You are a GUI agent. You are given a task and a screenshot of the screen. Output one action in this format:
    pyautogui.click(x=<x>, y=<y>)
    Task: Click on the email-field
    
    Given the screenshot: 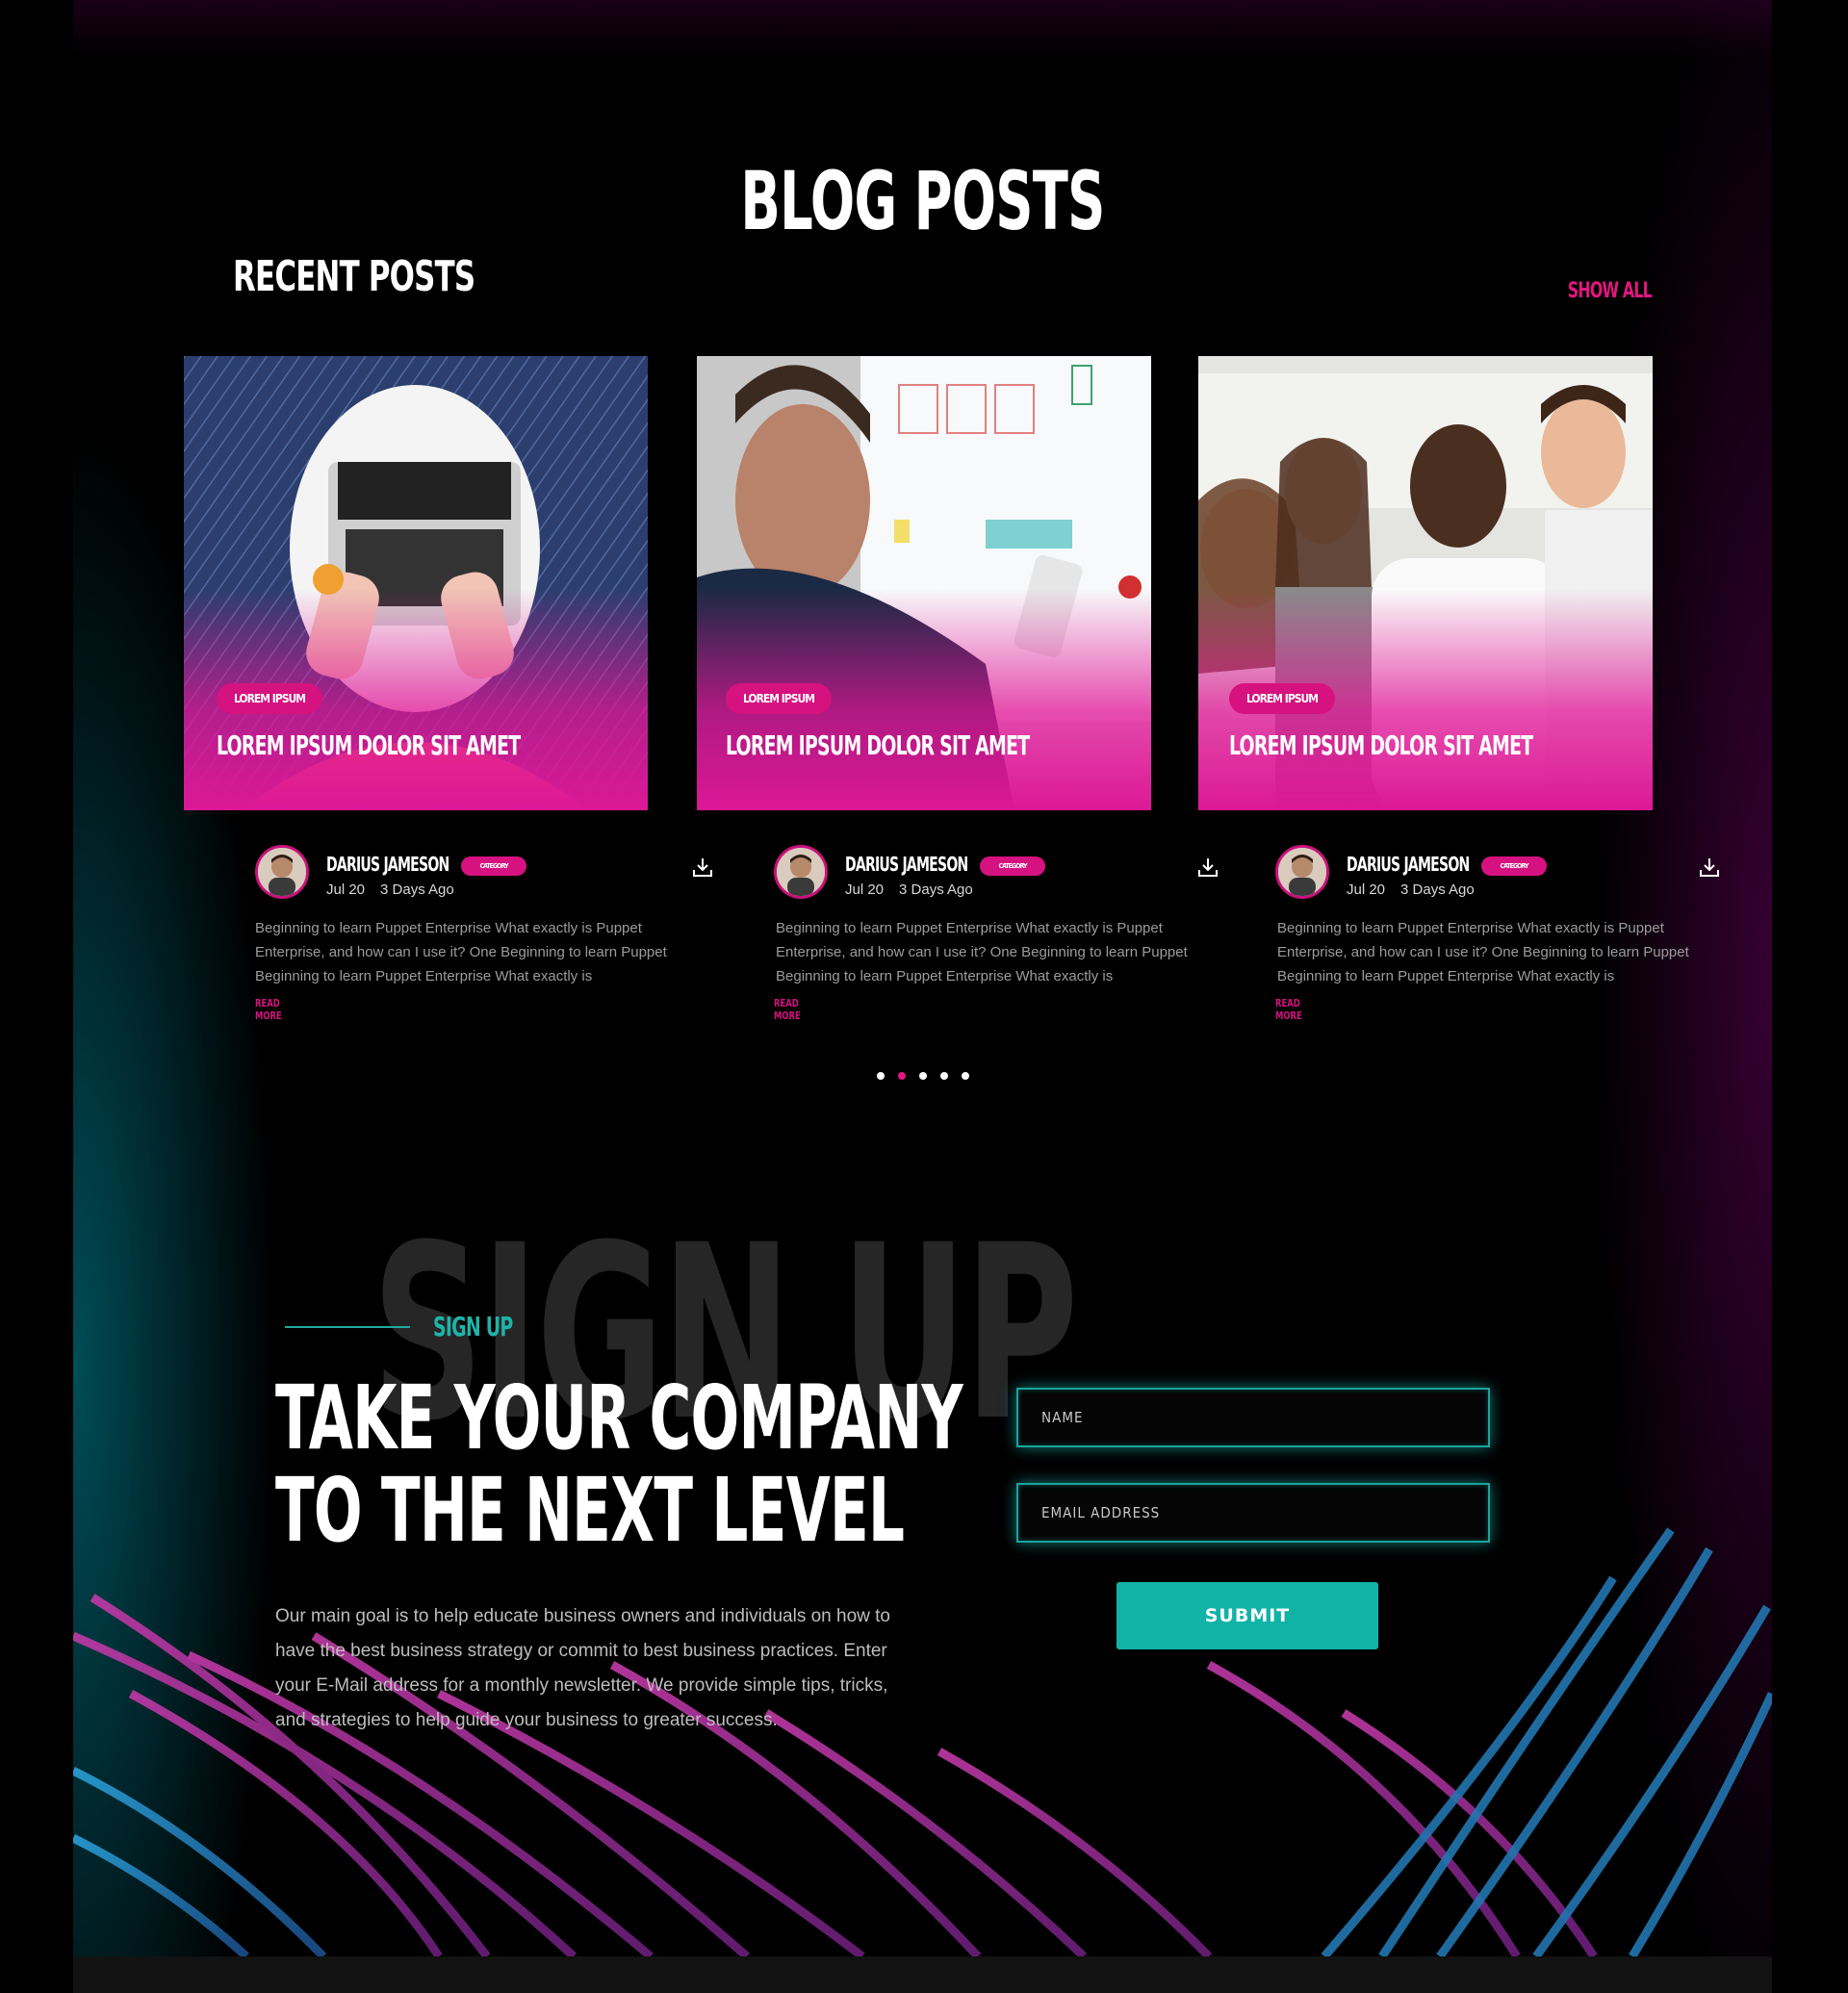 What is the action you would take?
    pyautogui.click(x=1253, y=1513)
    